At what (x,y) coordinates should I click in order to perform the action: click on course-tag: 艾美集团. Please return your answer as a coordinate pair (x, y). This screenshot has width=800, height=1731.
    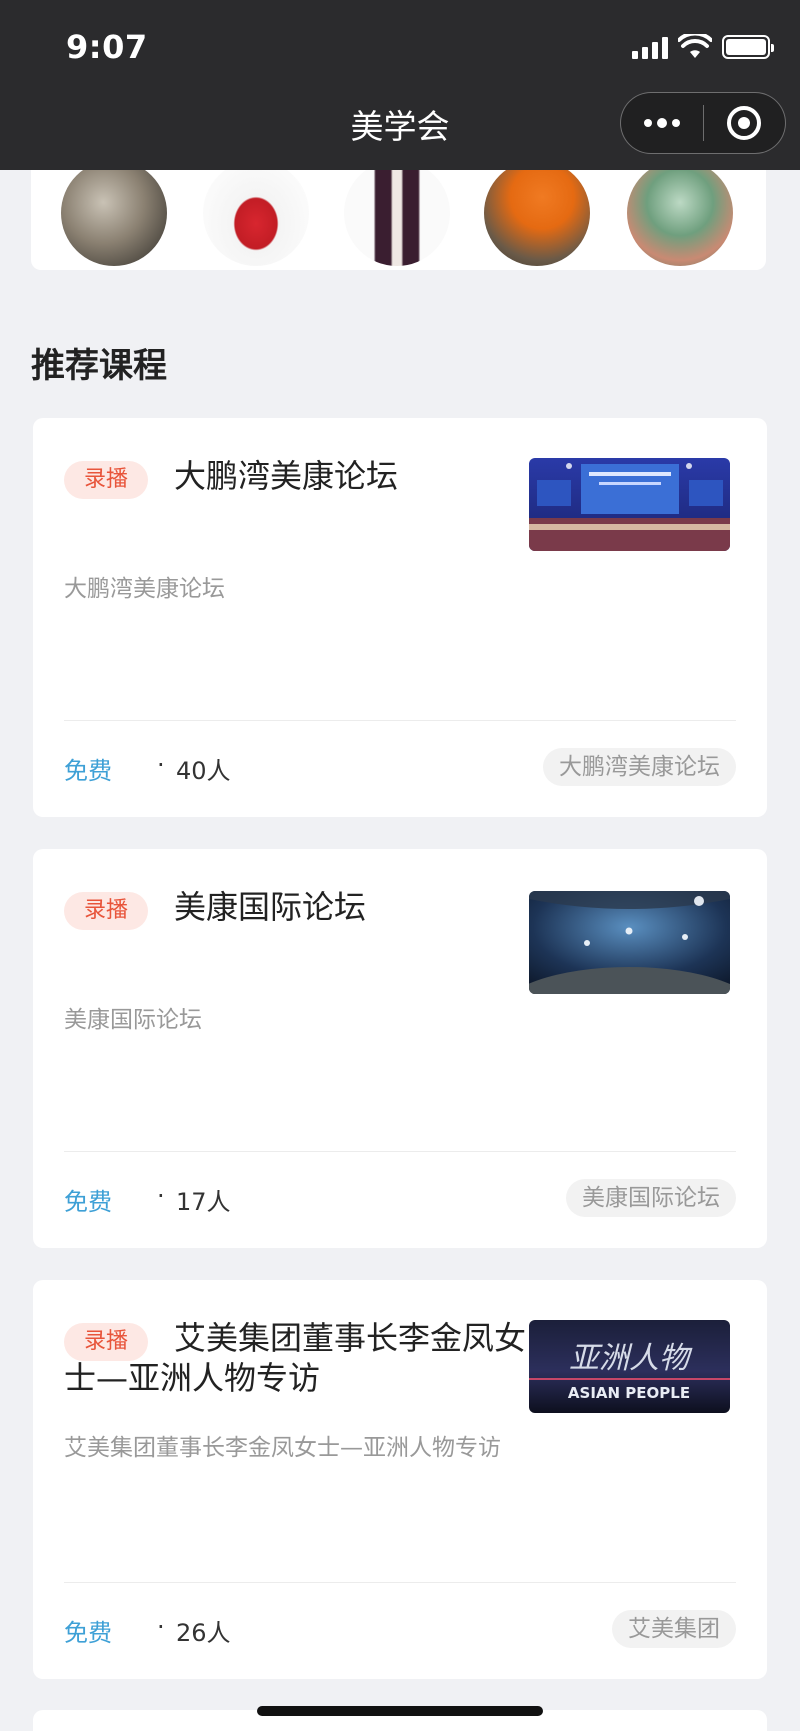
    Looking at the image, I should click on (674, 1629).